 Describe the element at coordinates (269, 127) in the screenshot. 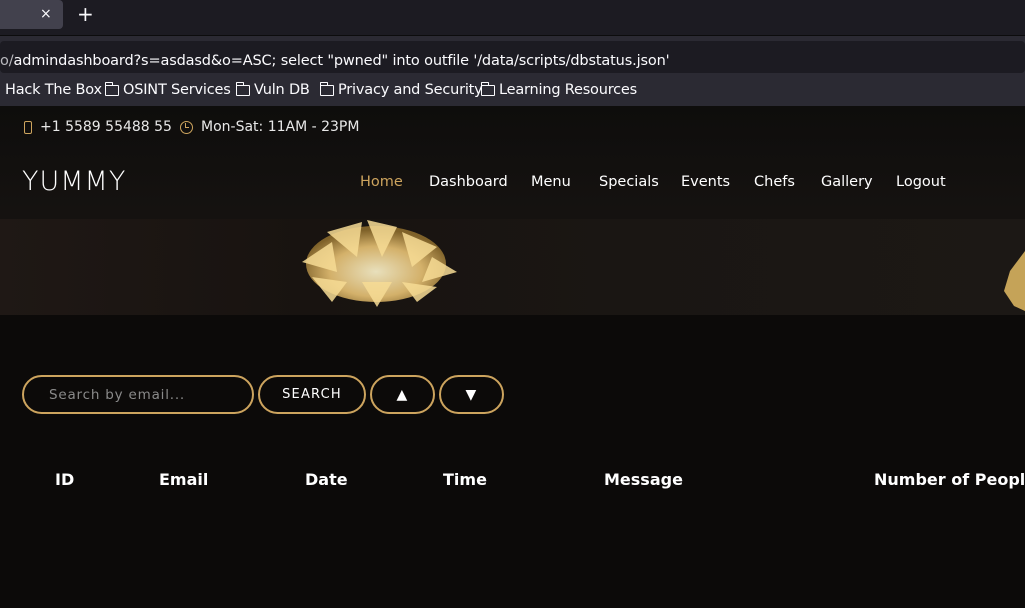

I see `opening-hours: Mon-Sat: 11AM - 23PM` at that location.